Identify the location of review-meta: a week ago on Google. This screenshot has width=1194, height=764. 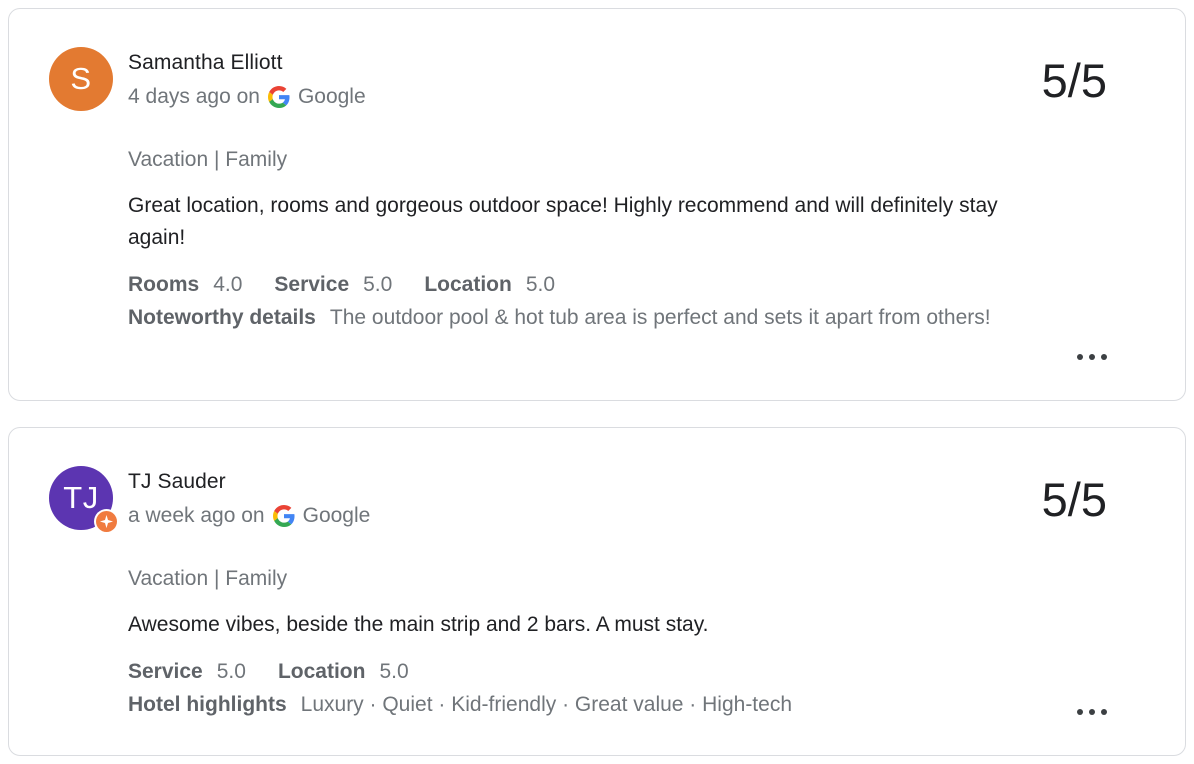
(249, 516).